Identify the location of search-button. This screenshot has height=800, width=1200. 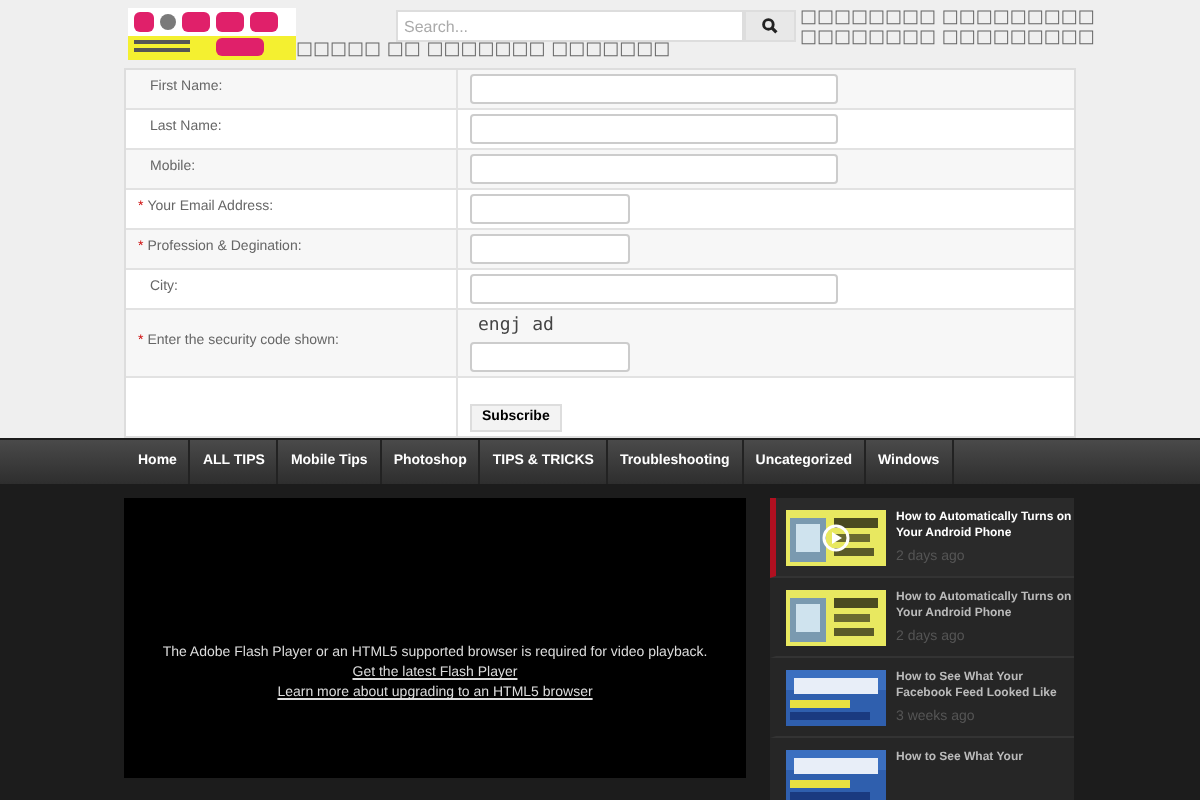
(770, 26).